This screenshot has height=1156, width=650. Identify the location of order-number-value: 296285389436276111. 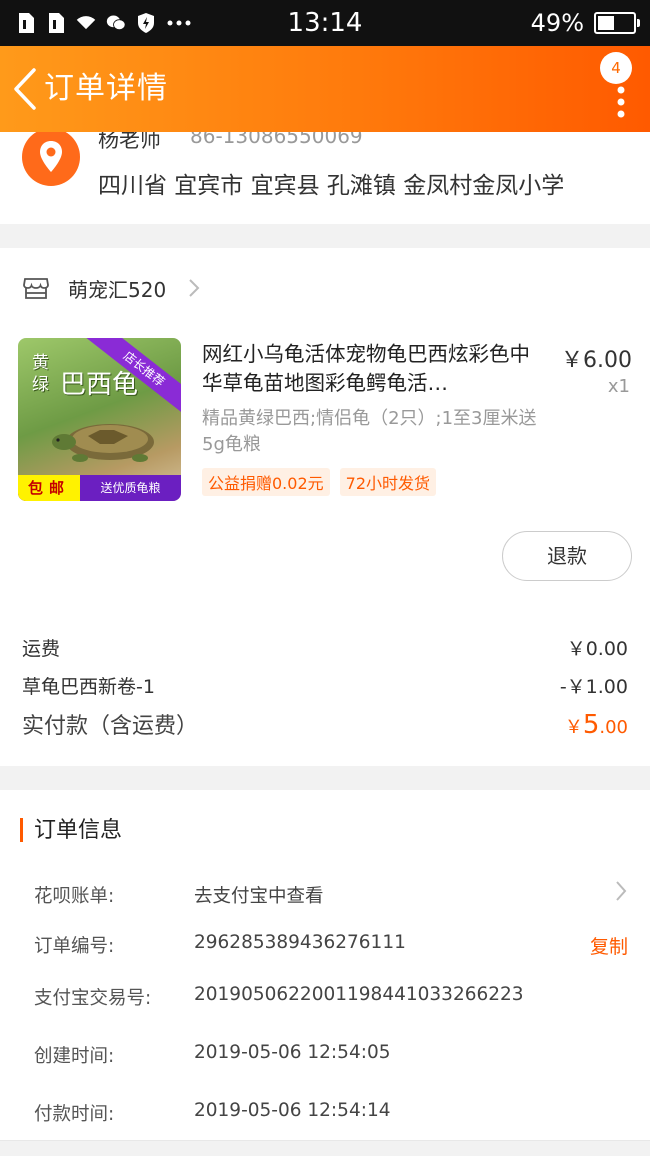
(300, 942).